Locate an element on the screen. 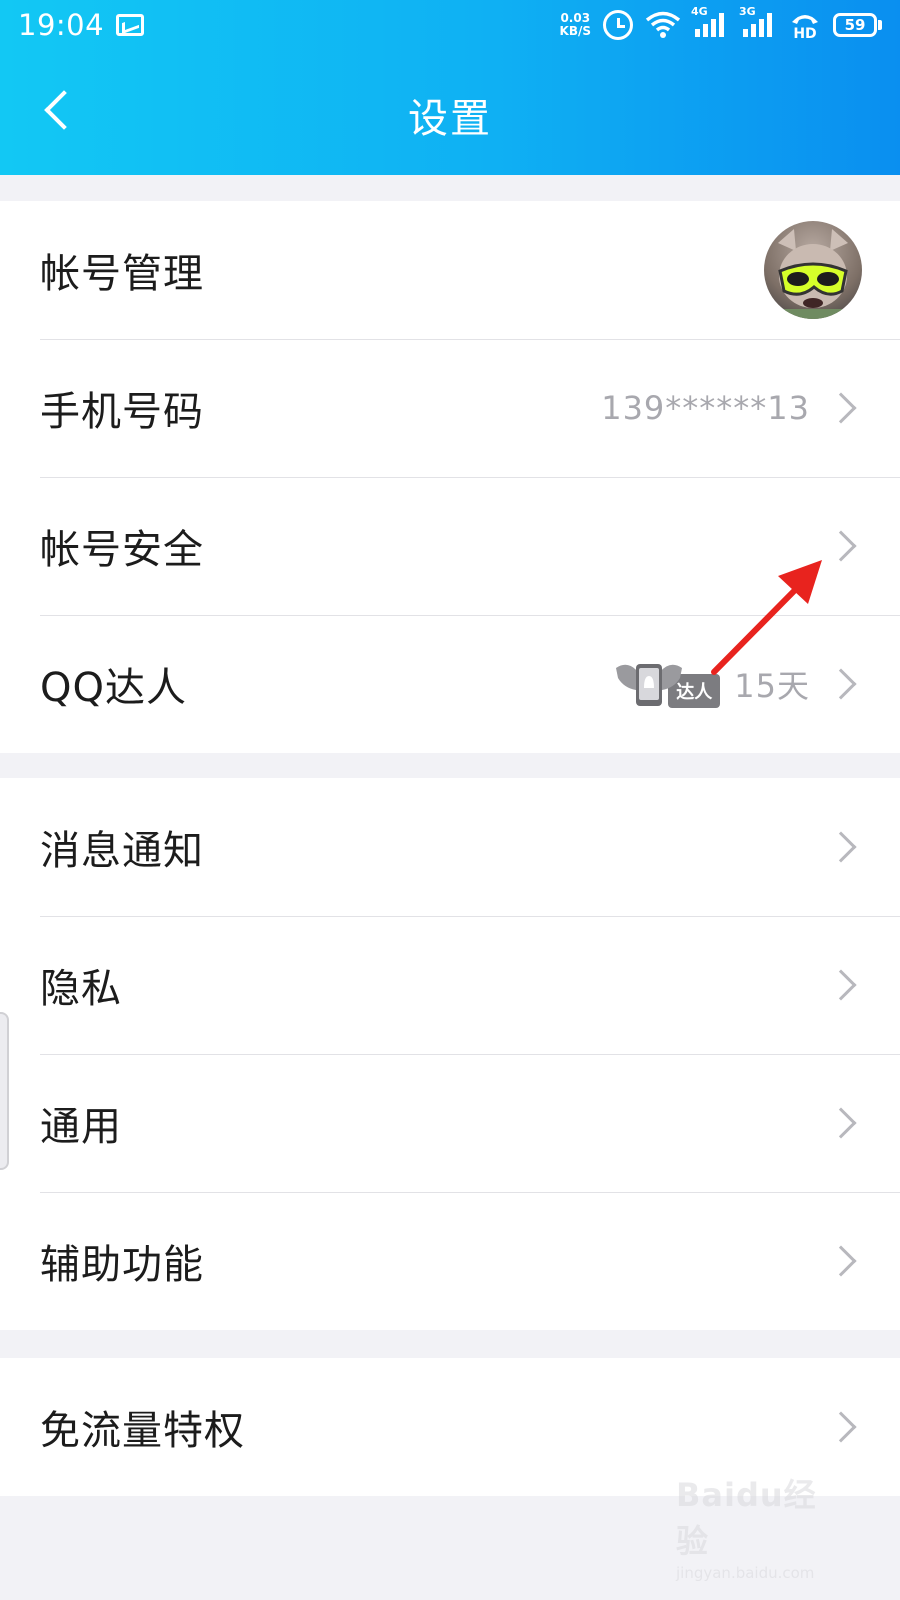 This screenshot has height=1600, width=900. daren-badge: 达人 is located at coordinates (667, 684).